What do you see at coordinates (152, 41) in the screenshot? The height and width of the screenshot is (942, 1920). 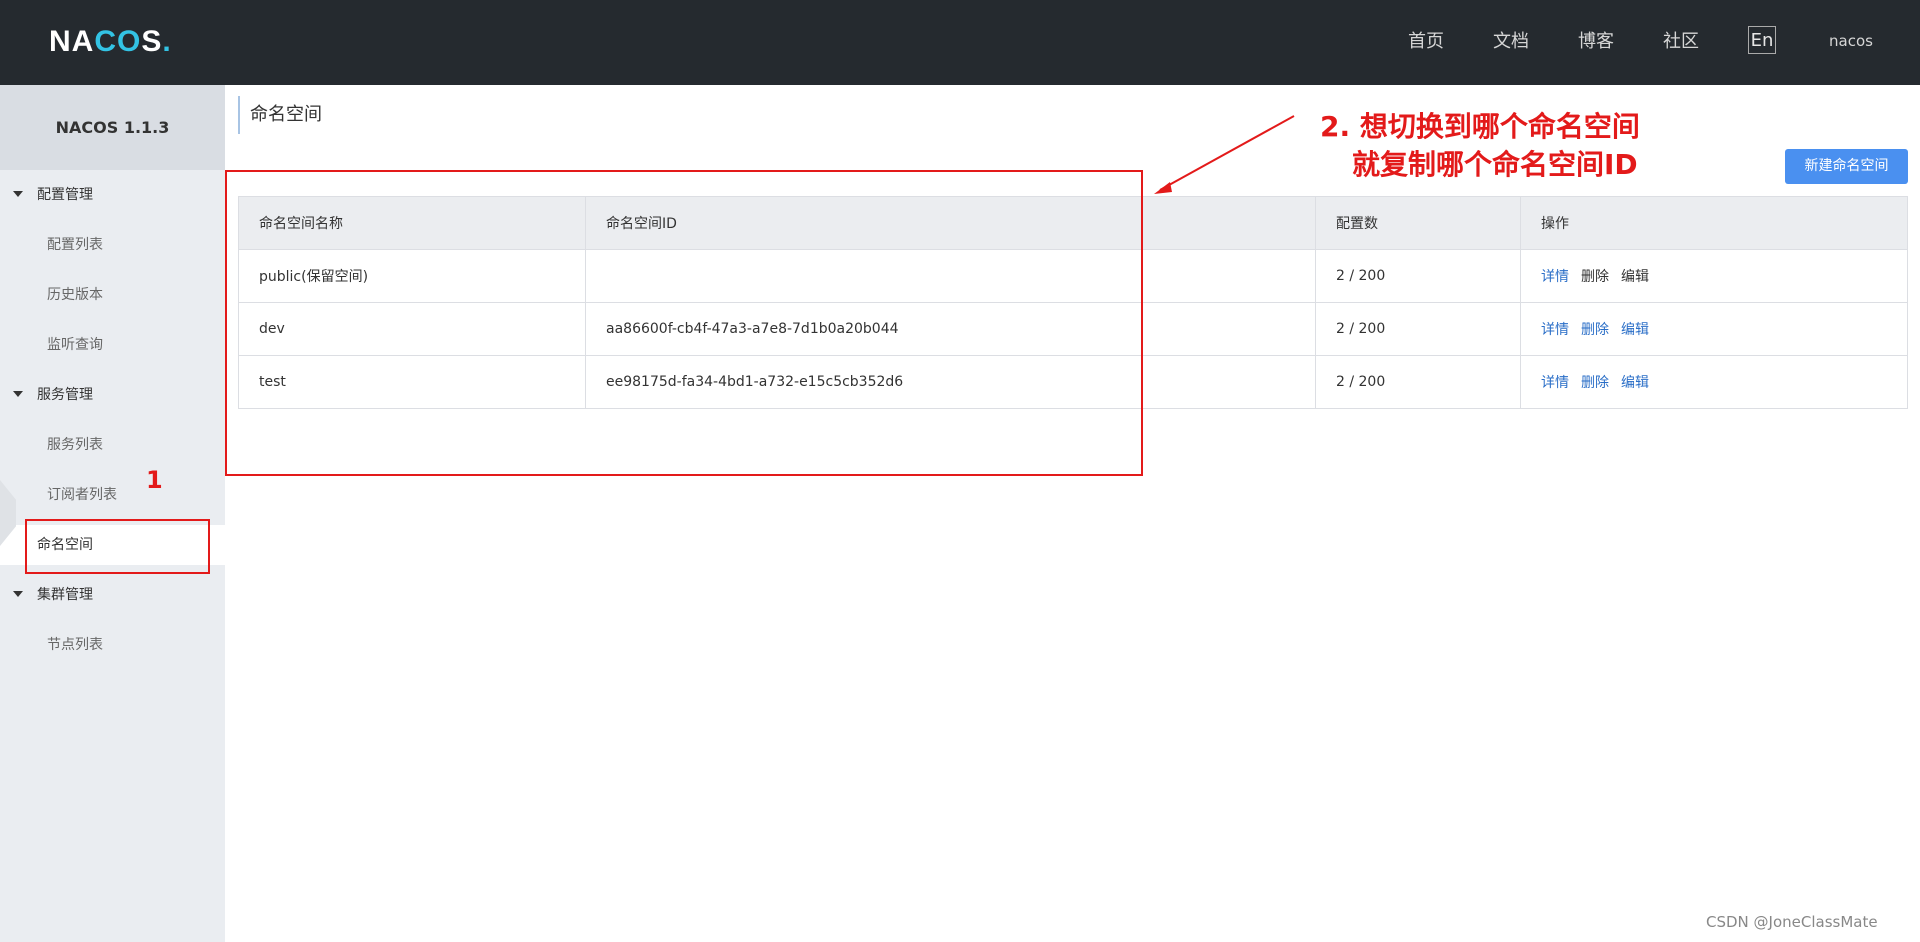 I see `logo-text-part: S` at bounding box center [152, 41].